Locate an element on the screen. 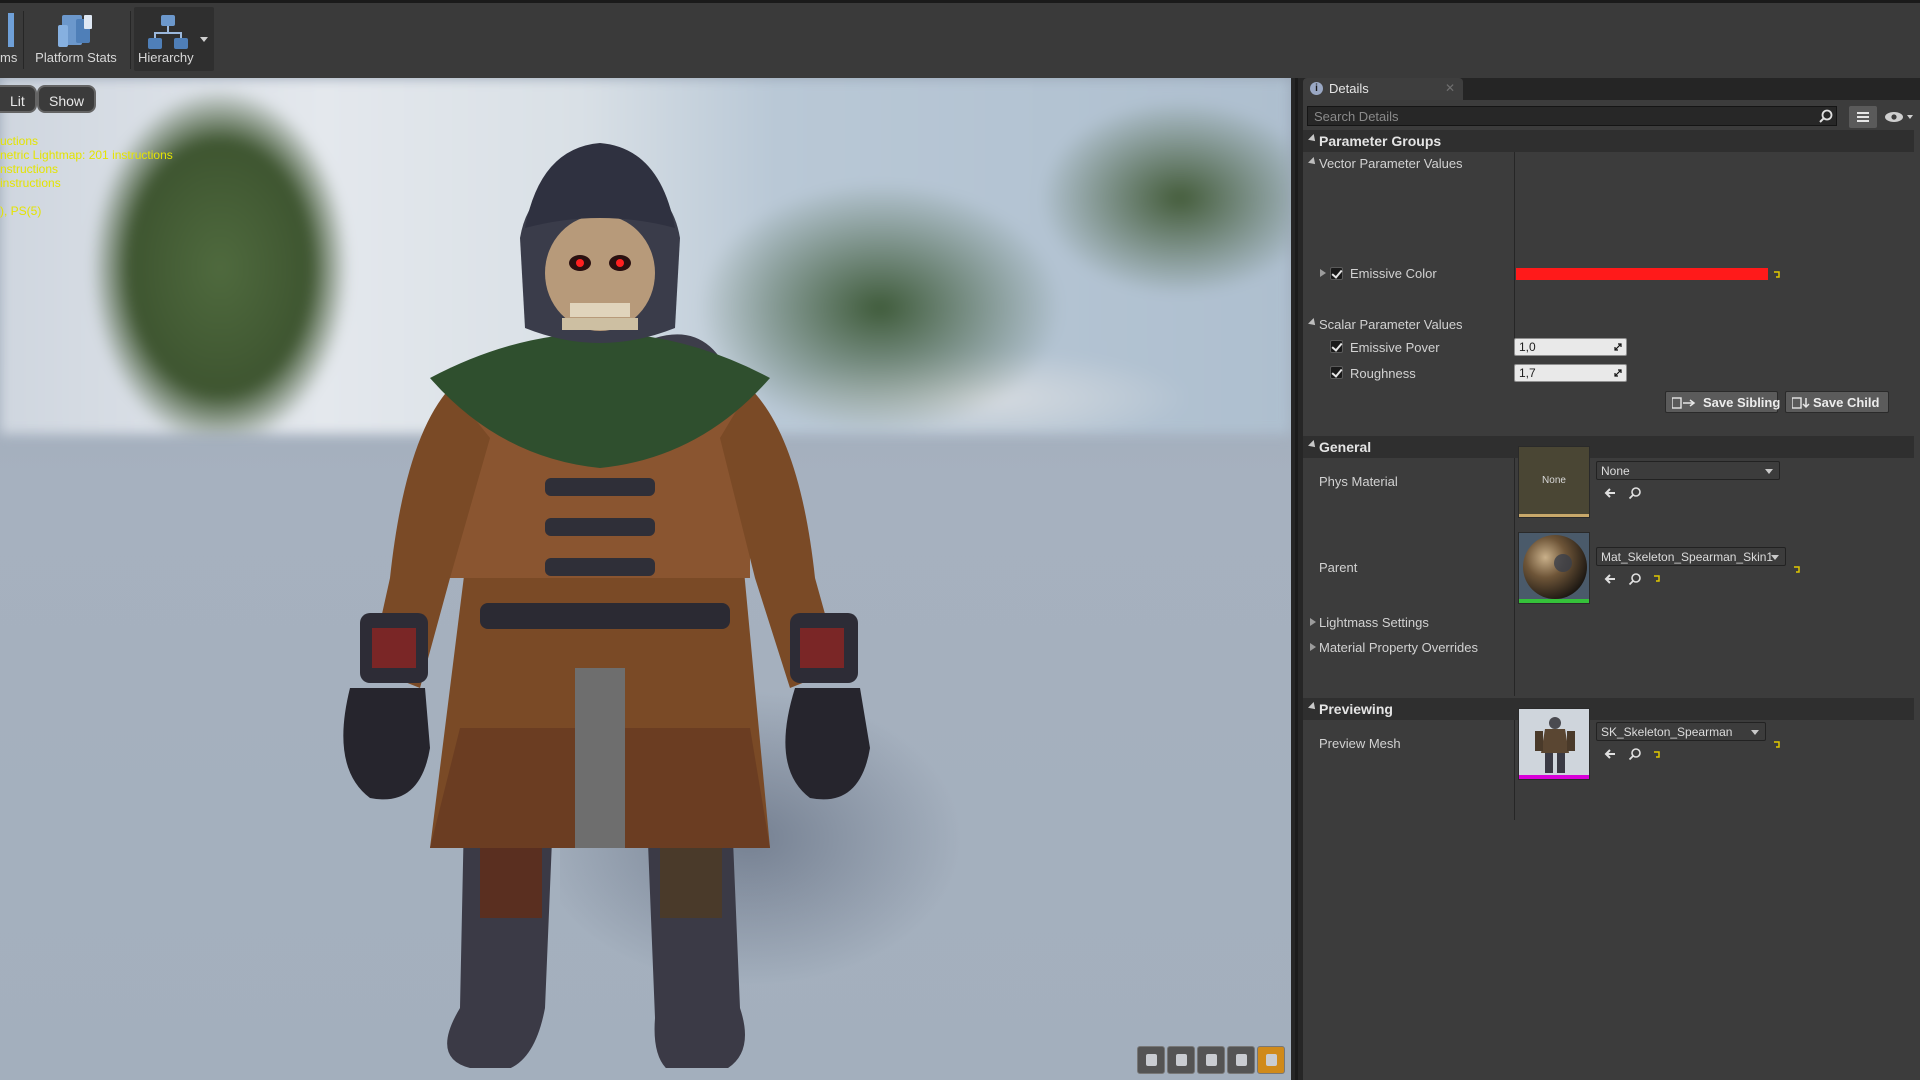 The height and width of the screenshot is (1080, 1920). material-property-overrides-label: Material Property Overrides is located at coordinates (1398, 647).